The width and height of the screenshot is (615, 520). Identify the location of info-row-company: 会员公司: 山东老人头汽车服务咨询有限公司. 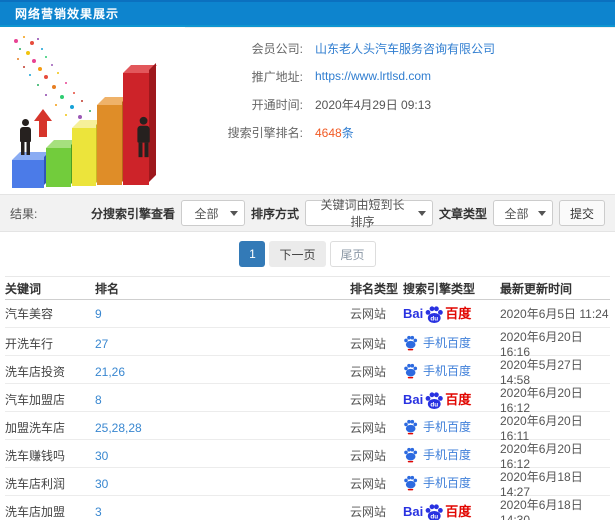
(395, 48).